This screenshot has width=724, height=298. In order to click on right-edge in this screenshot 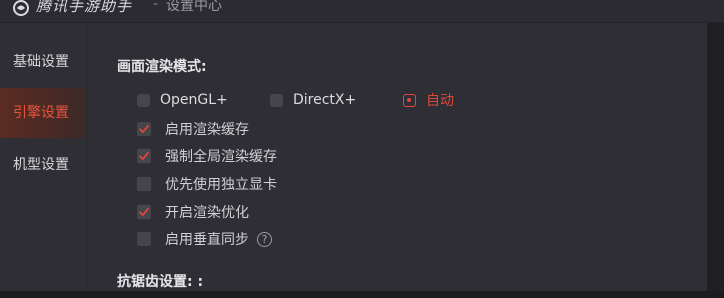, I will do `click(715, 160)`.